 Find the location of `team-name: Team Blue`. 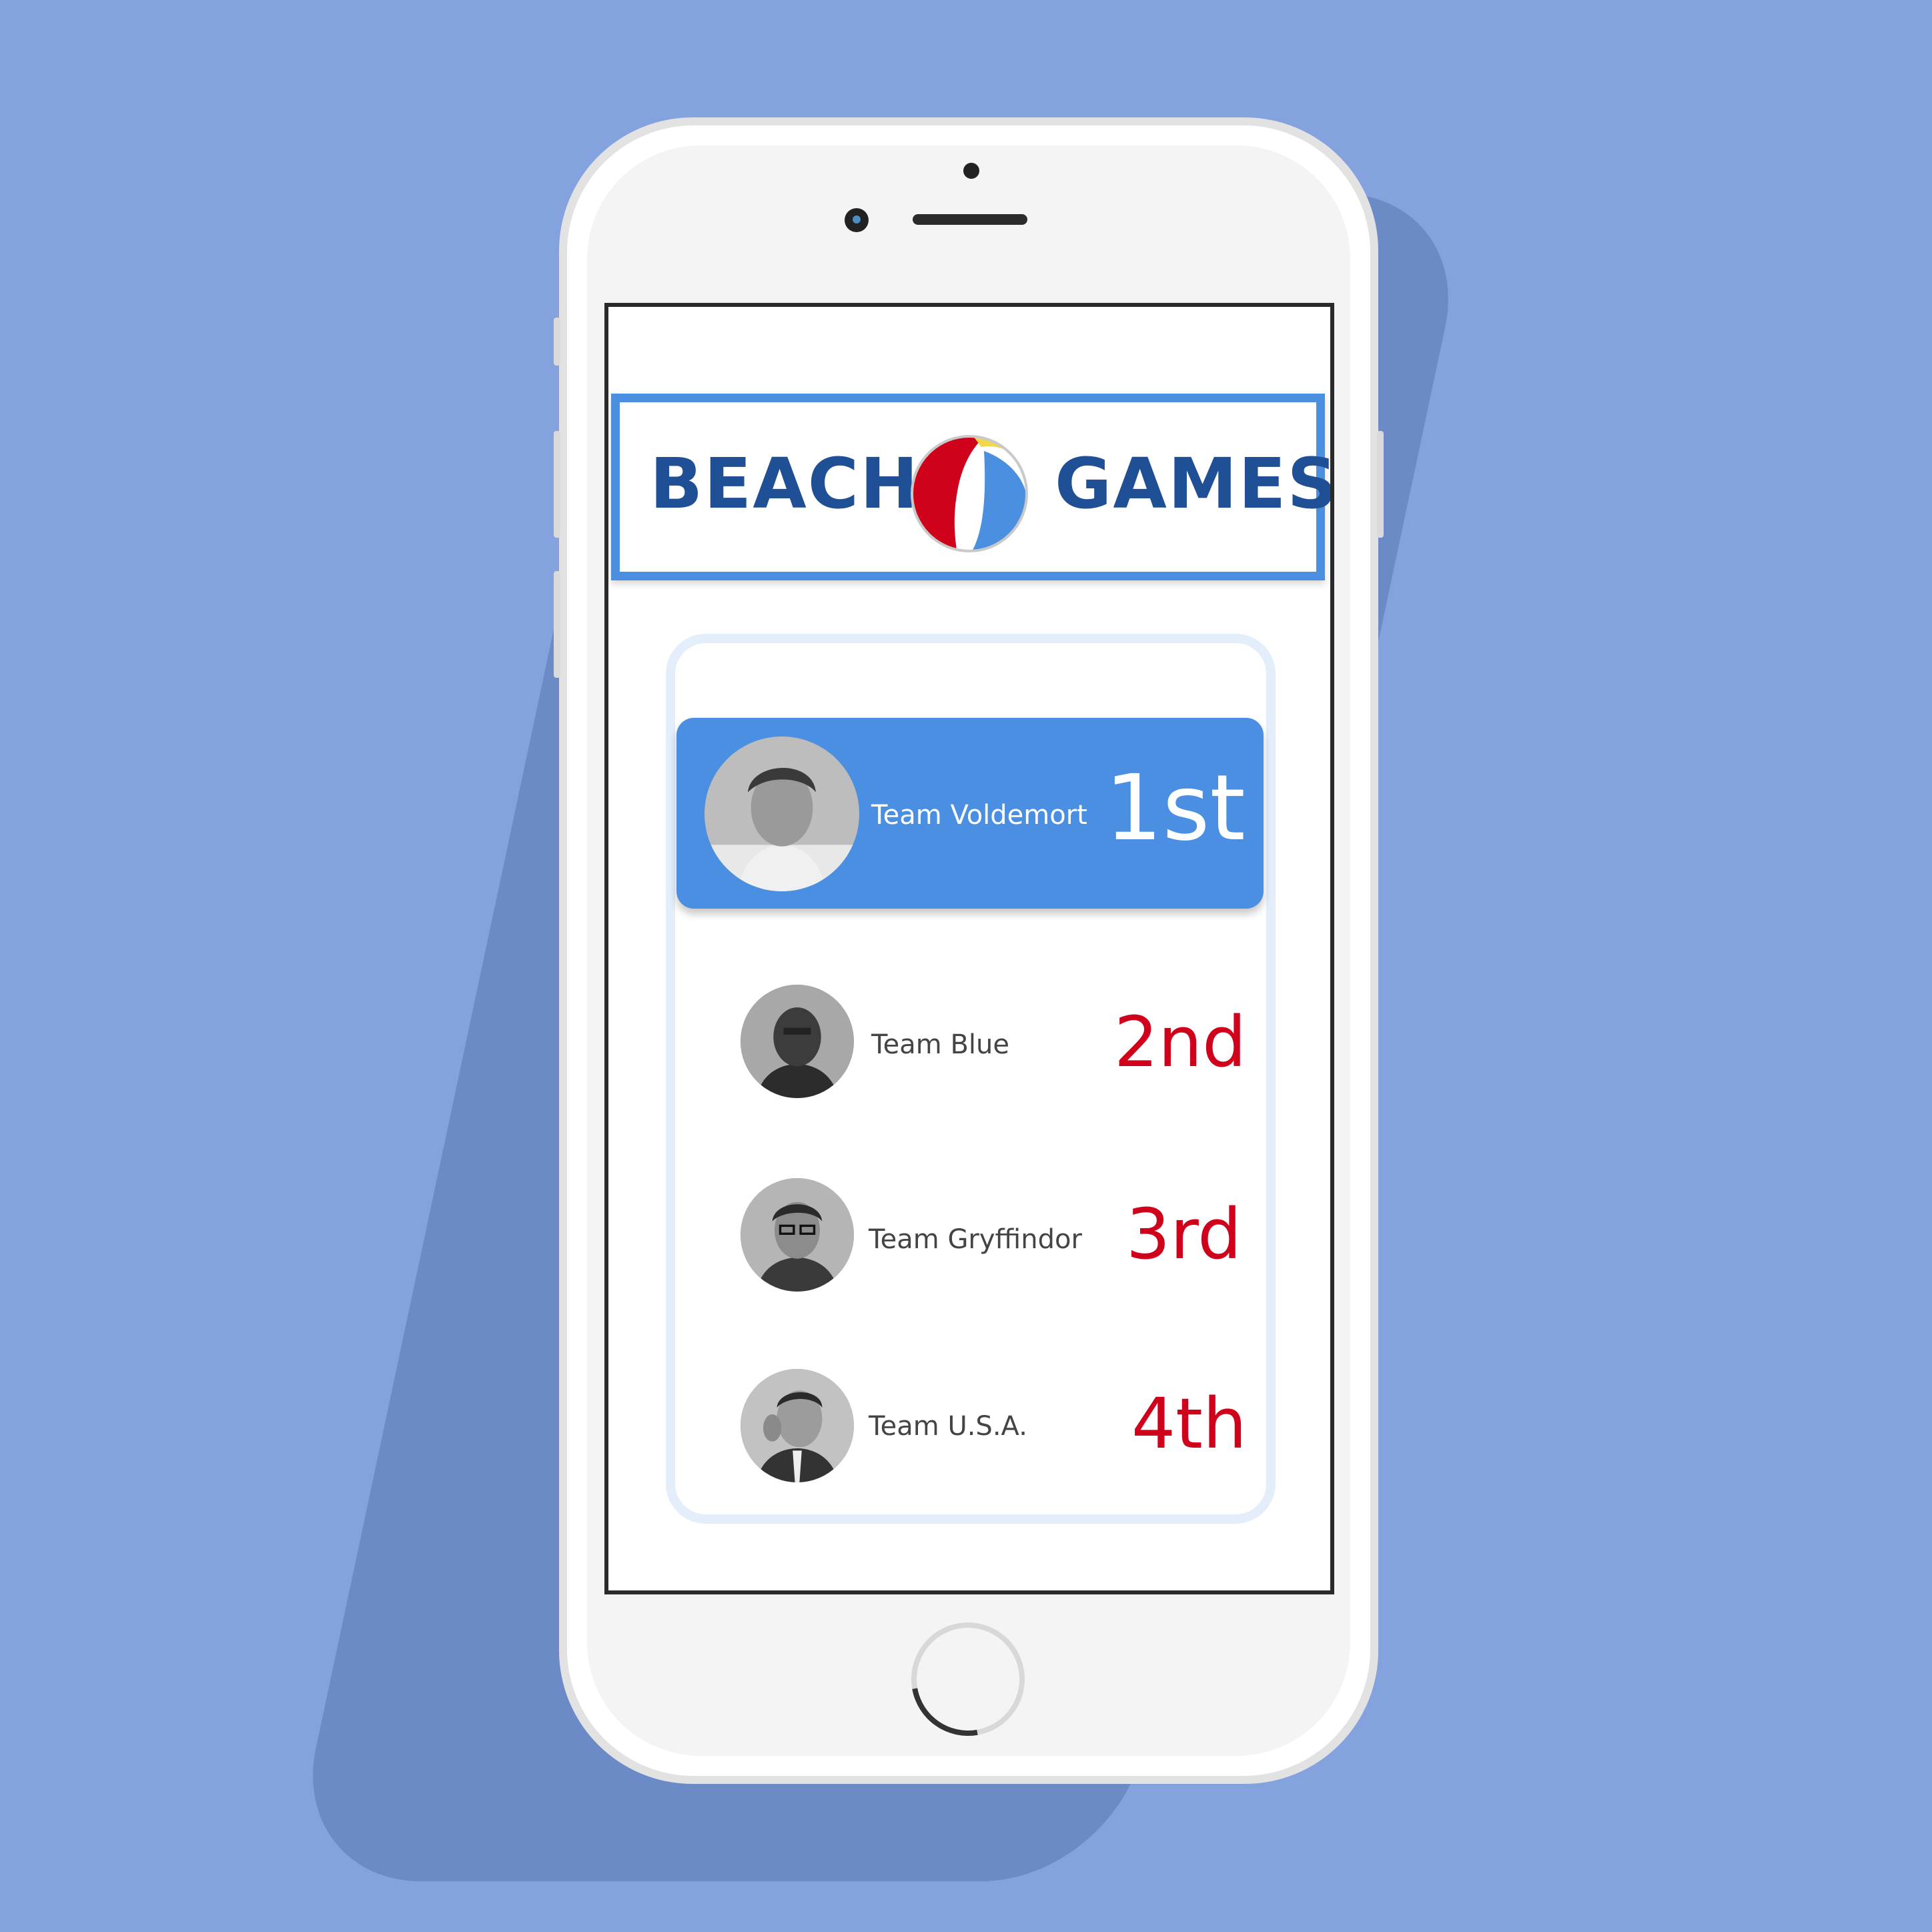

team-name: Team Blue is located at coordinates (940, 1044).